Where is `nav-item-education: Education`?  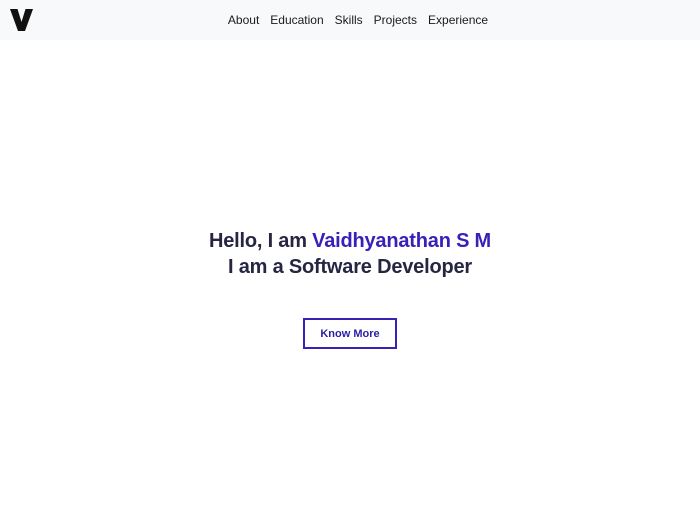
nav-item-education: Education is located at coordinates (296, 20).